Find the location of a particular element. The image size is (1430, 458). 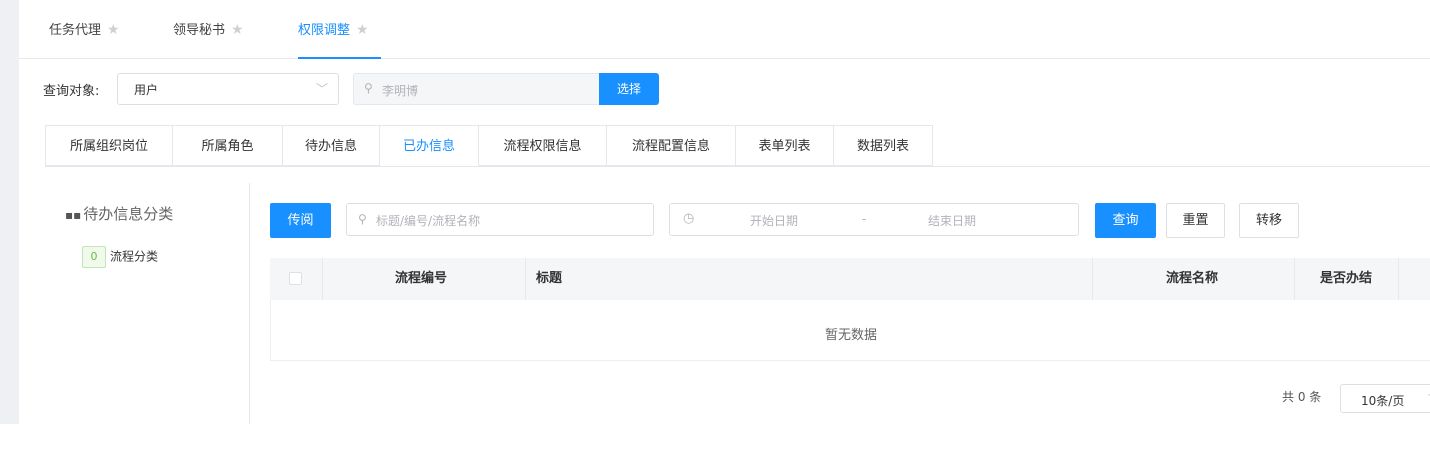

date-range-picker: ◷ 开始日期 - 结束日期 is located at coordinates (874, 219).